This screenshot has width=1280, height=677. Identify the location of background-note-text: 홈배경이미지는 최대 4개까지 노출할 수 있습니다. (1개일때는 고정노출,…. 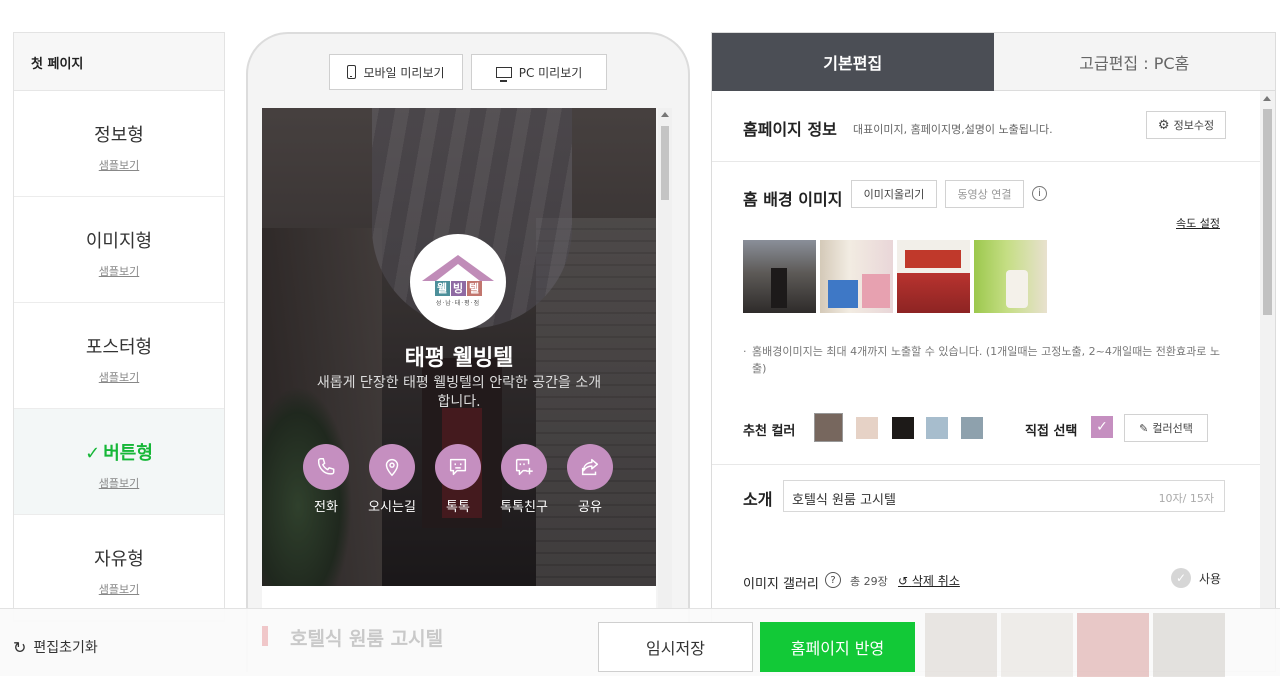
(986, 360).